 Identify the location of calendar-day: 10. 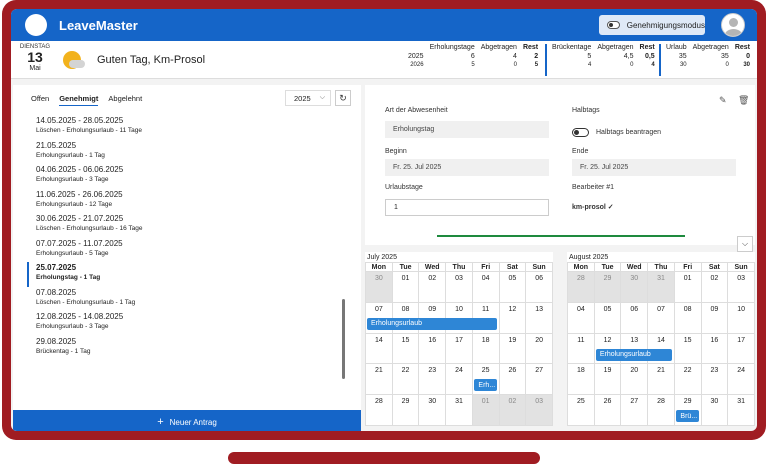
(741, 317).